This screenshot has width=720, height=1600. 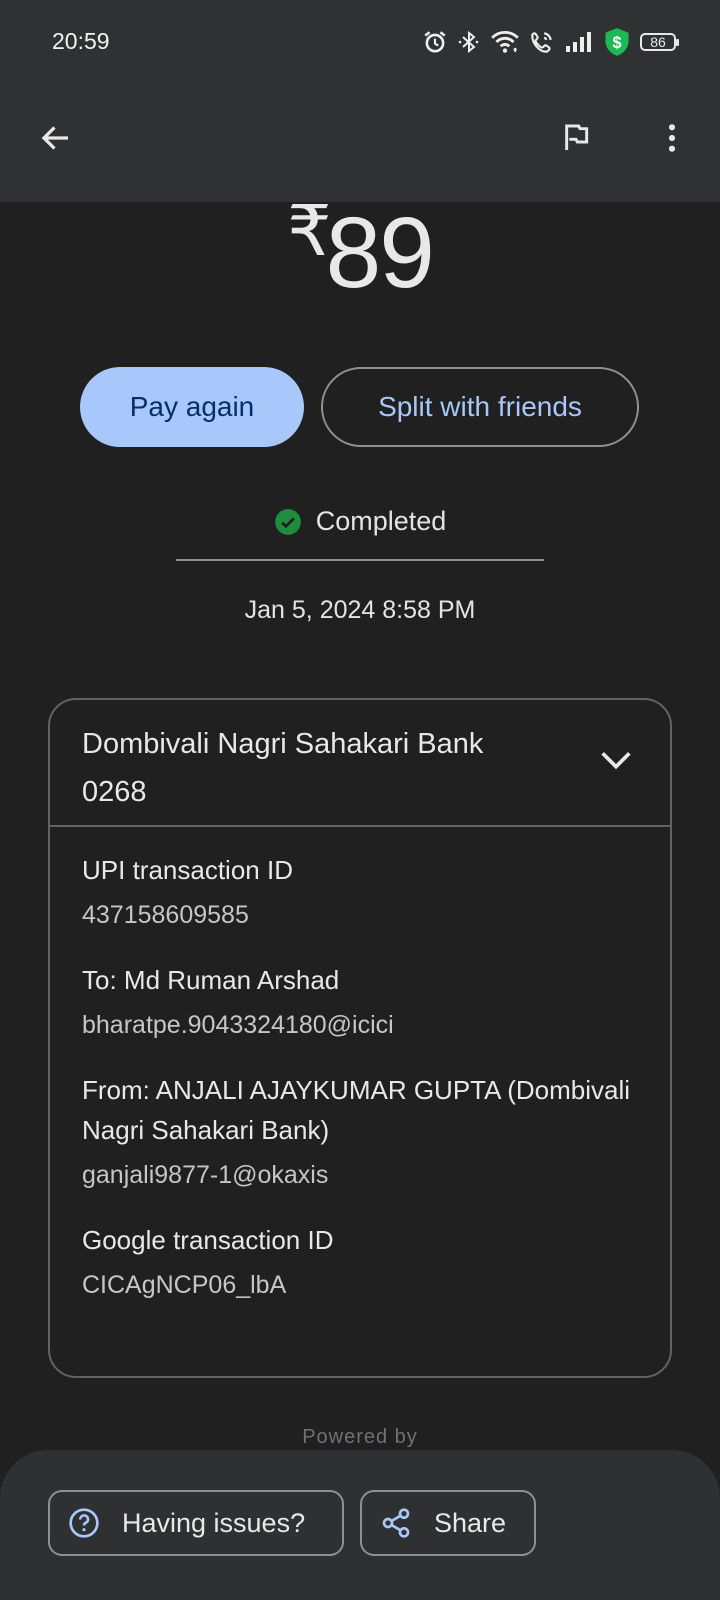 What do you see at coordinates (165, 915) in the screenshot?
I see `field-value: 437158609585` at bounding box center [165, 915].